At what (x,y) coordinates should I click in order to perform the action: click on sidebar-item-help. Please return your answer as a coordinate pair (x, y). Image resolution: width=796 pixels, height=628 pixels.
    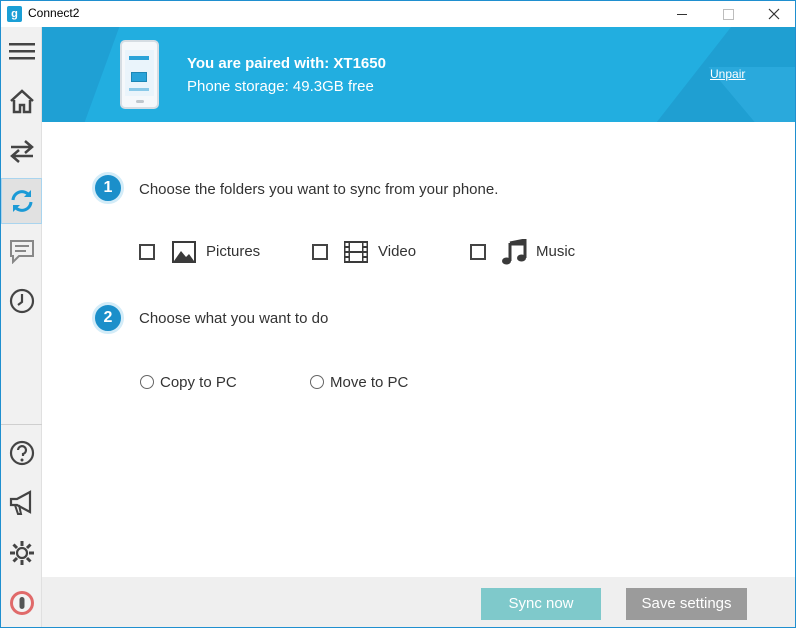
    Looking at the image, I should click on (21, 453).